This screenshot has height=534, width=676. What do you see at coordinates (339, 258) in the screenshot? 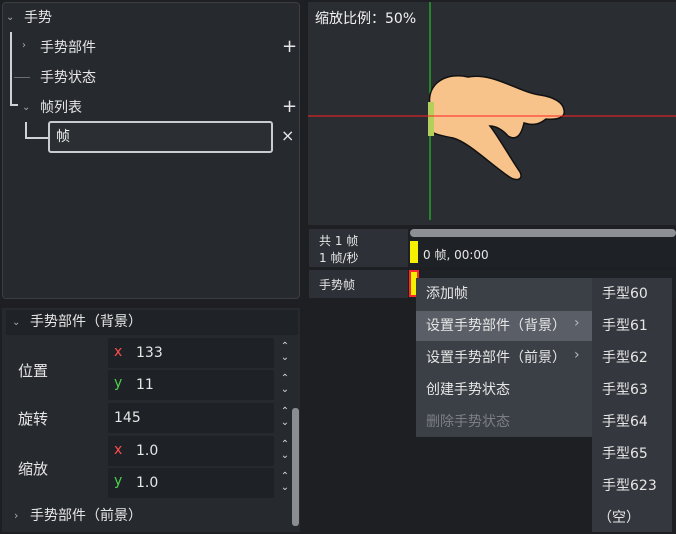
I see `fps-label: 1 帧/秒` at bounding box center [339, 258].